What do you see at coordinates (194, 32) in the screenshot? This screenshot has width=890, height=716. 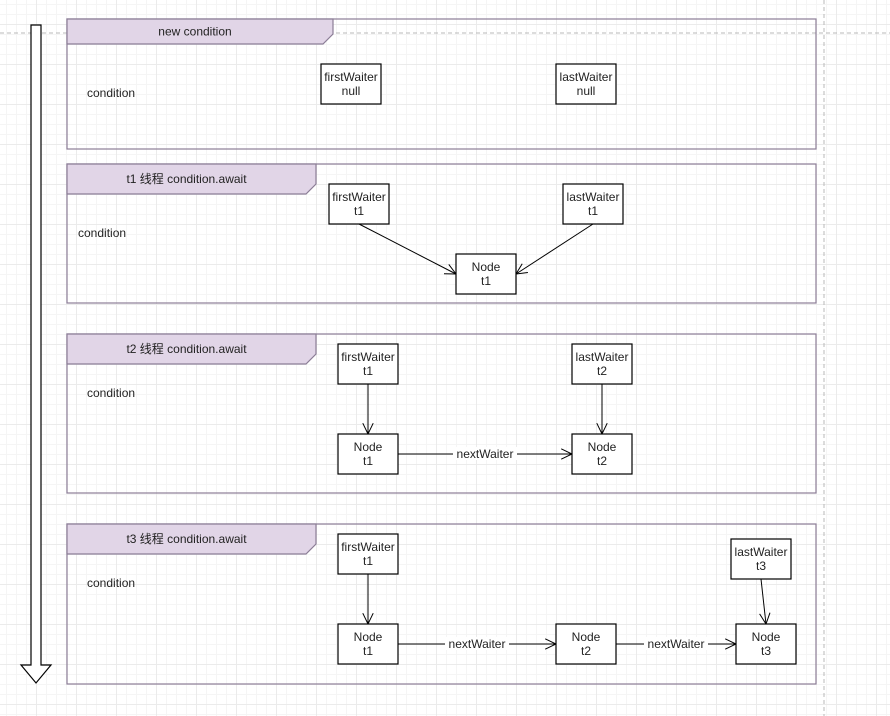 I see `section-title: new condition` at bounding box center [194, 32].